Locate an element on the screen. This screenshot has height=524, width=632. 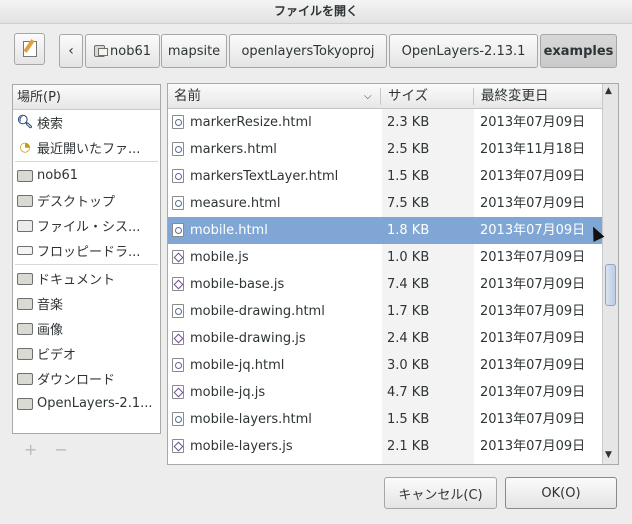
home-folder-icon is located at coordinates (25, 175).